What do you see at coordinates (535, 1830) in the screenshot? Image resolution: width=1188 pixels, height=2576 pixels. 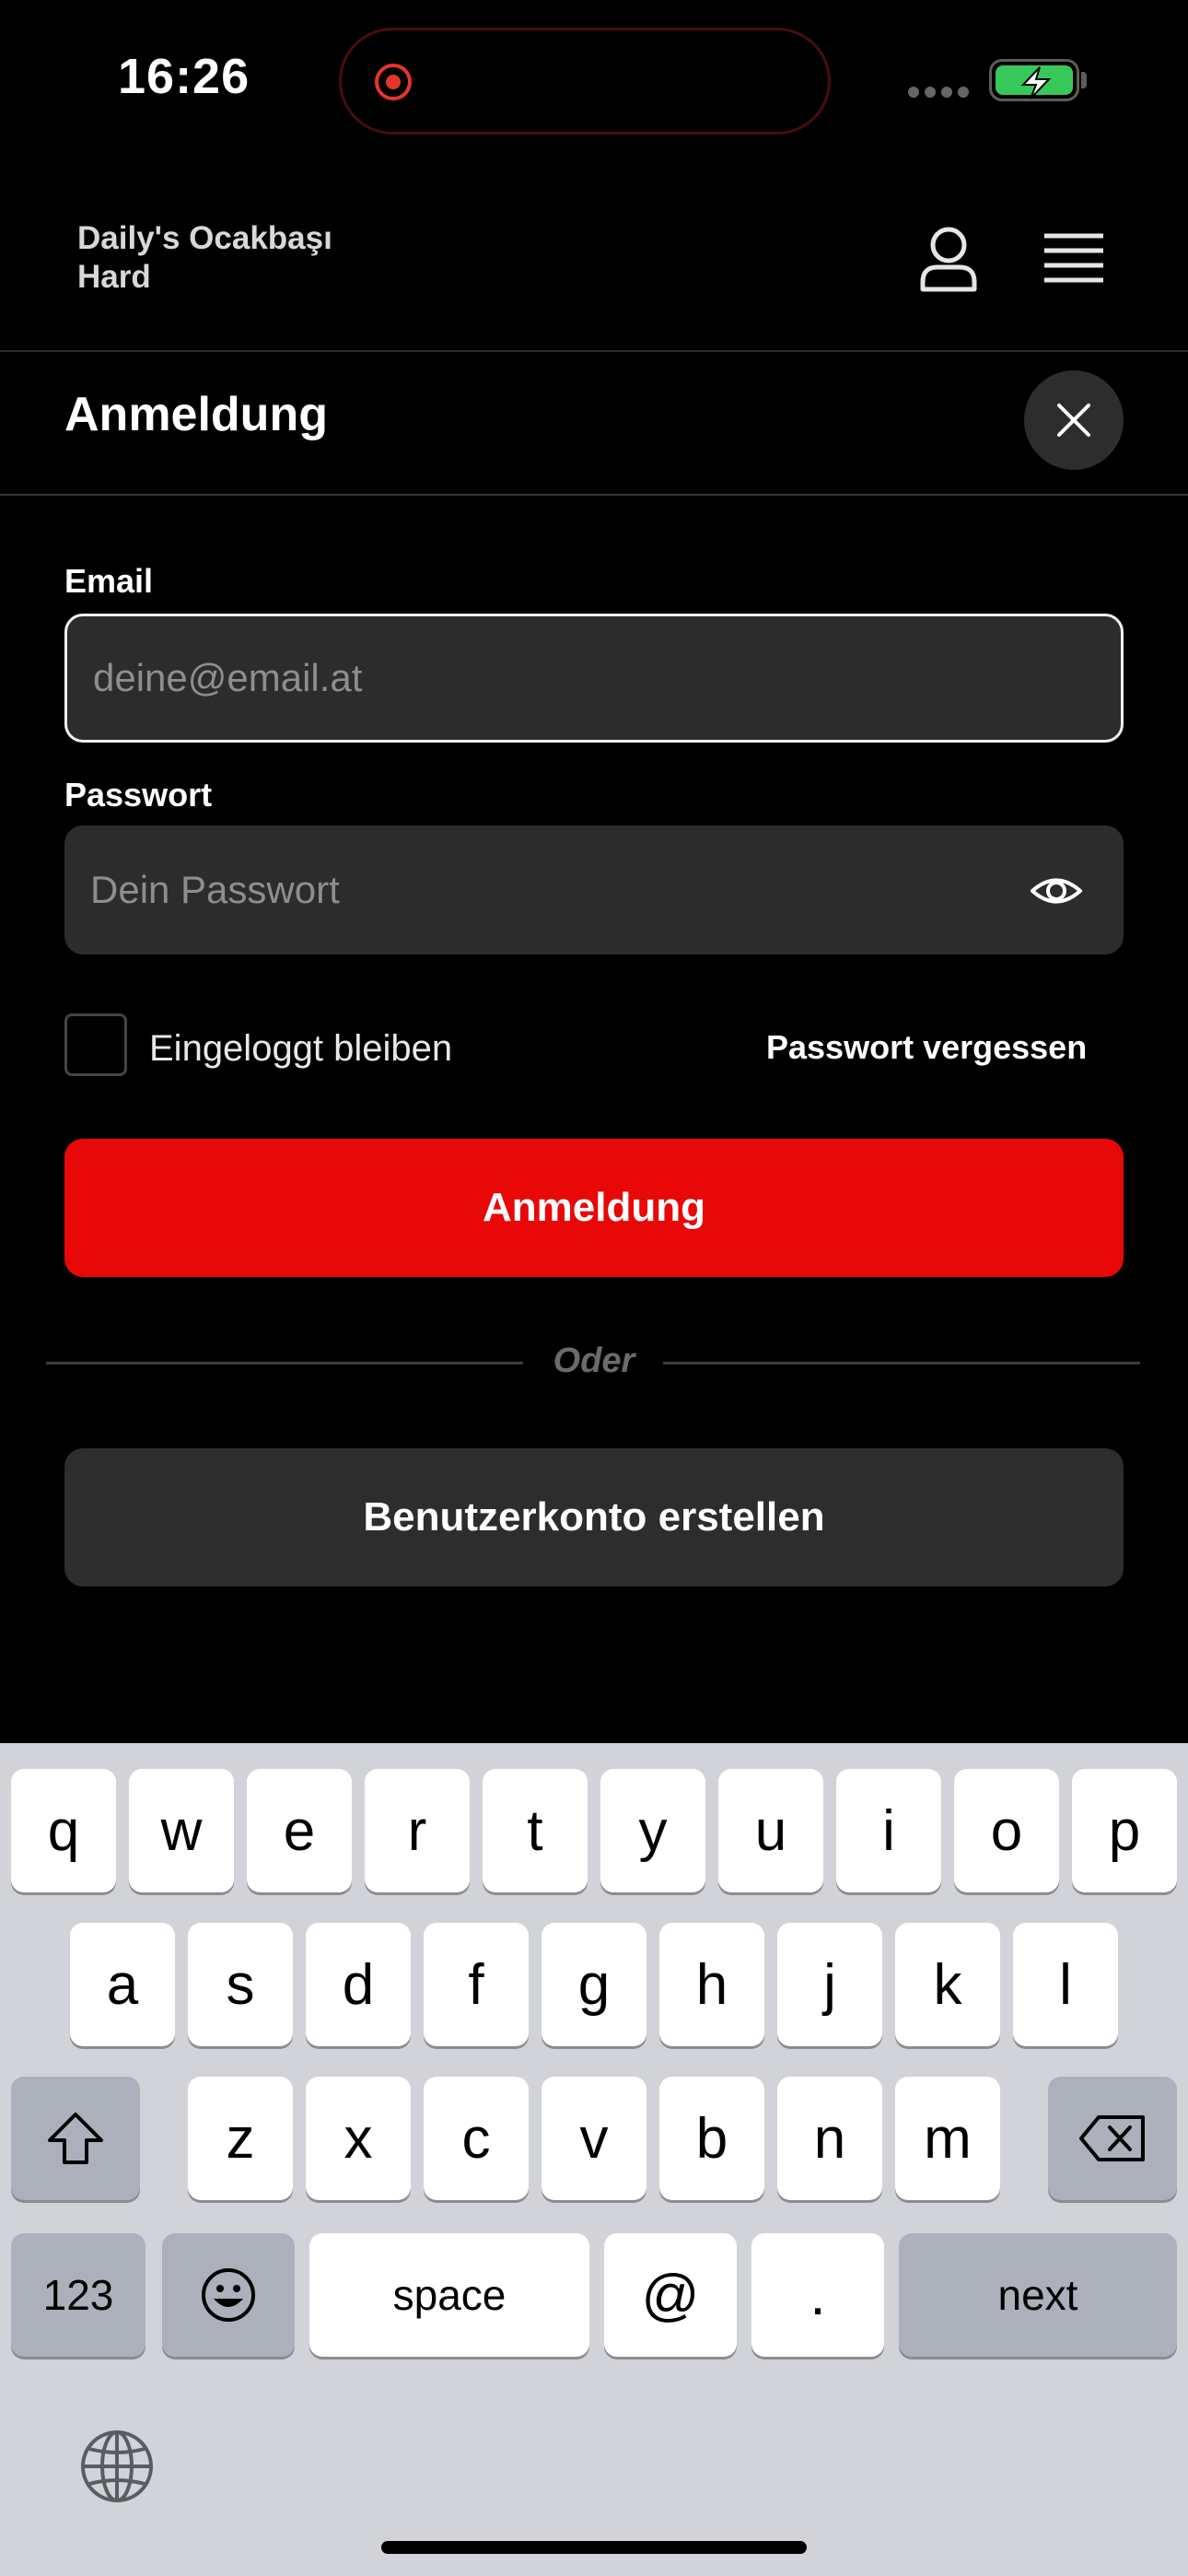 I see `key-t: t` at bounding box center [535, 1830].